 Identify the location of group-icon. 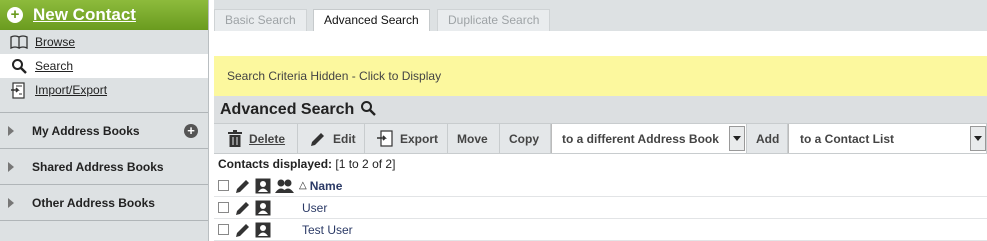
(285, 186).